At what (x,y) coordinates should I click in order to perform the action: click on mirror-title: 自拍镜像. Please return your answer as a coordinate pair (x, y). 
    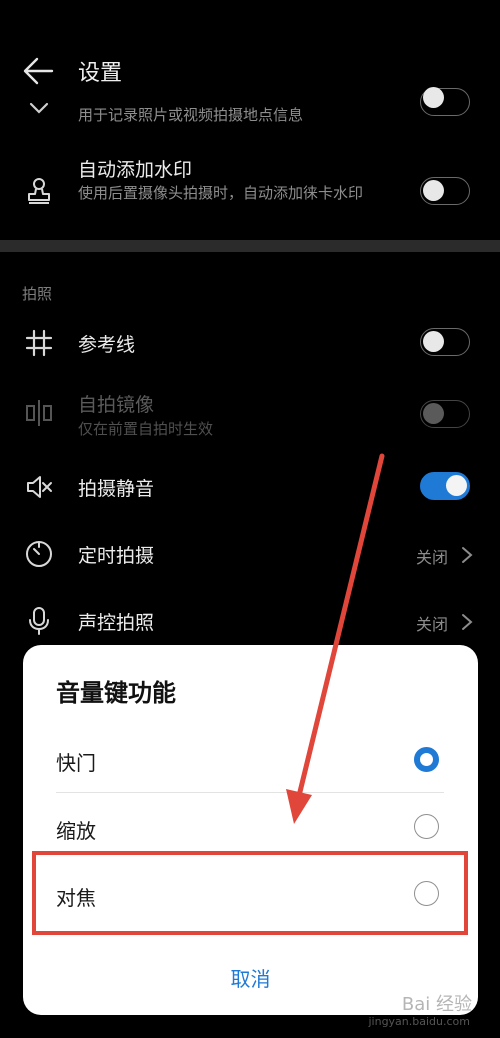
    Looking at the image, I should click on (116, 405).